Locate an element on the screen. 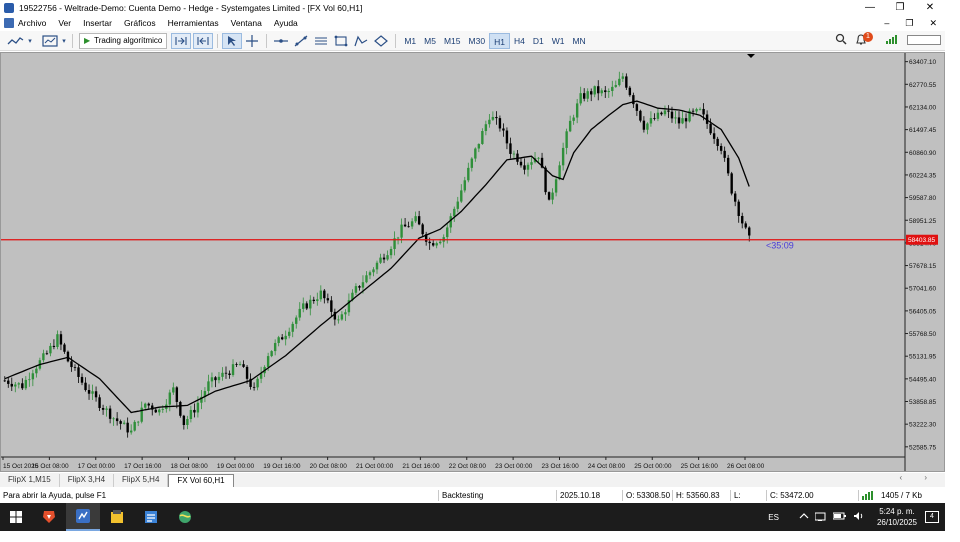 This screenshot has width=960, height=542. battery-icon is located at coordinates (839, 517).